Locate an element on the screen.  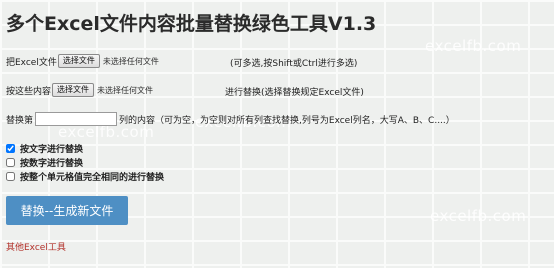
source-file-hint: (可多选,按Shift或Ctrl进行多选) is located at coordinates (294, 64).